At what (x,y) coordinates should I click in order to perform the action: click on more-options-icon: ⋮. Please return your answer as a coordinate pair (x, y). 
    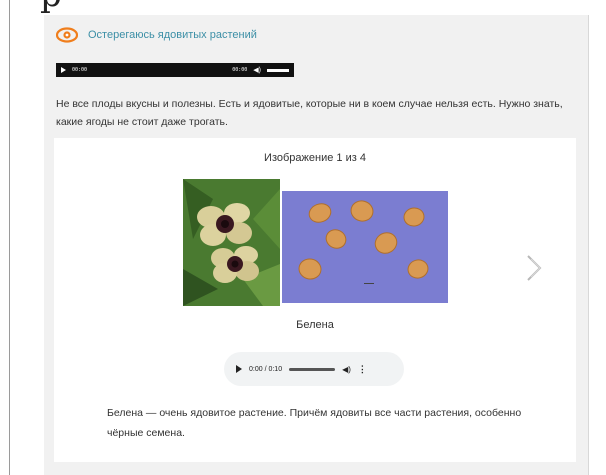
    Looking at the image, I should click on (362, 369).